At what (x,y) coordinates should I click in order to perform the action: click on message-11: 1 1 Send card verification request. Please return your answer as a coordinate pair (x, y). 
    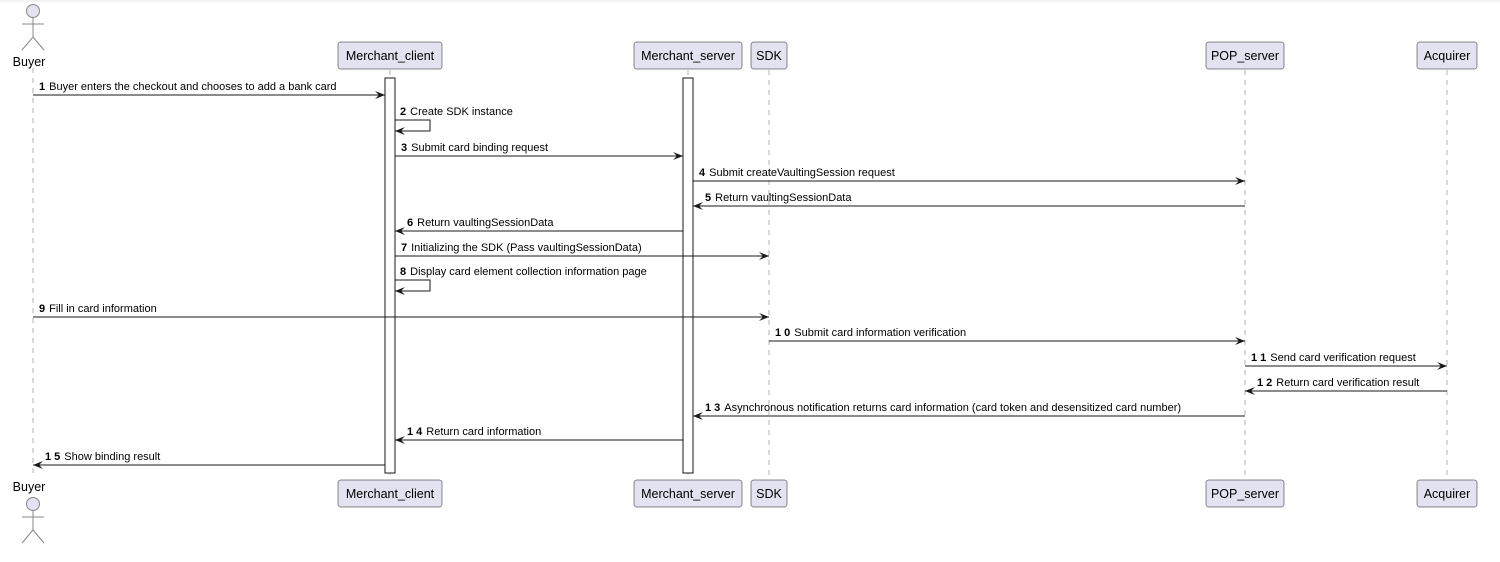
    Looking at the image, I should click on (1346, 361).